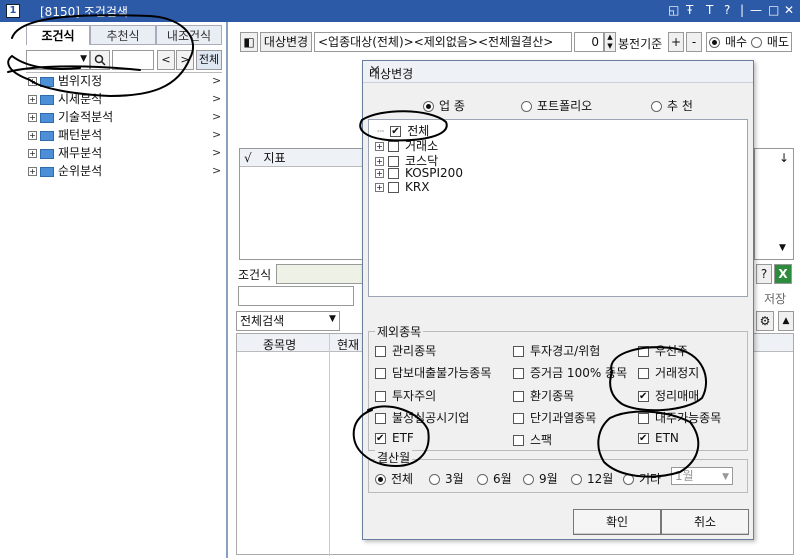 This screenshot has height=558, width=800. I want to click on tree-item-financial: + 재무분석, so click(65, 153).